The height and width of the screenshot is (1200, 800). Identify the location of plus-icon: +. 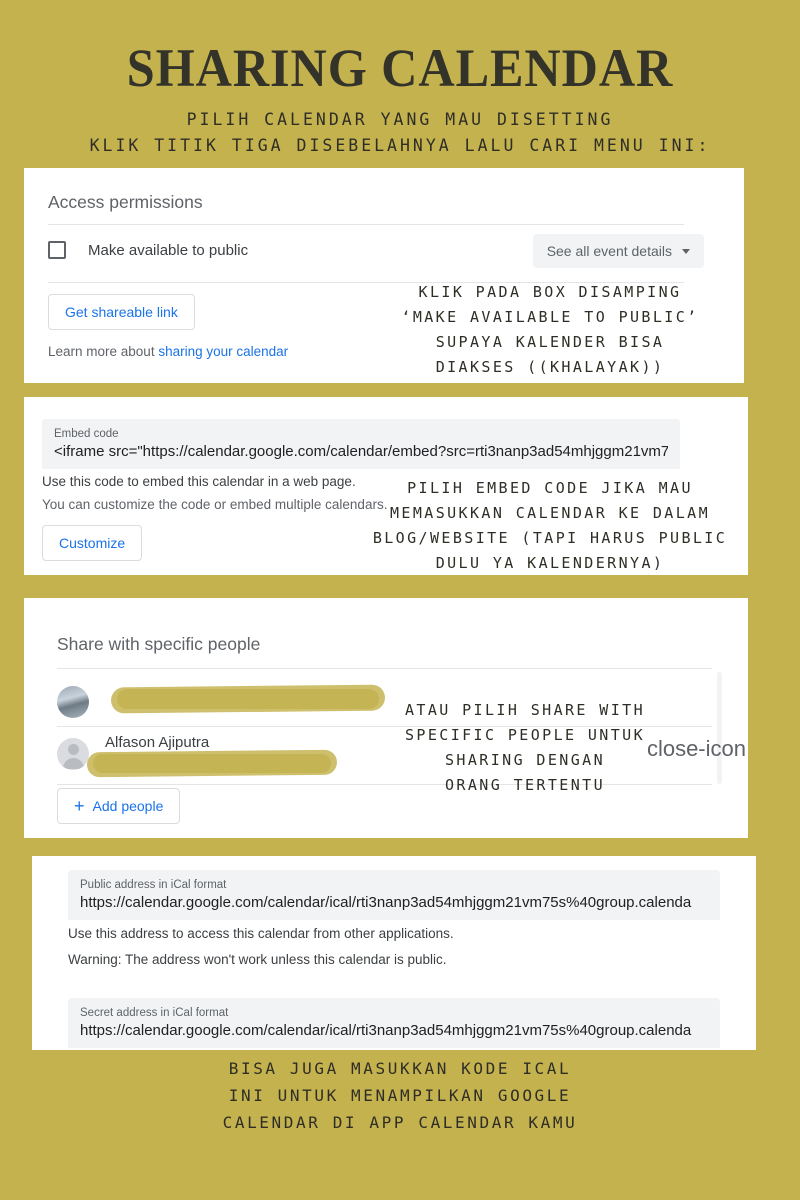
(79, 806).